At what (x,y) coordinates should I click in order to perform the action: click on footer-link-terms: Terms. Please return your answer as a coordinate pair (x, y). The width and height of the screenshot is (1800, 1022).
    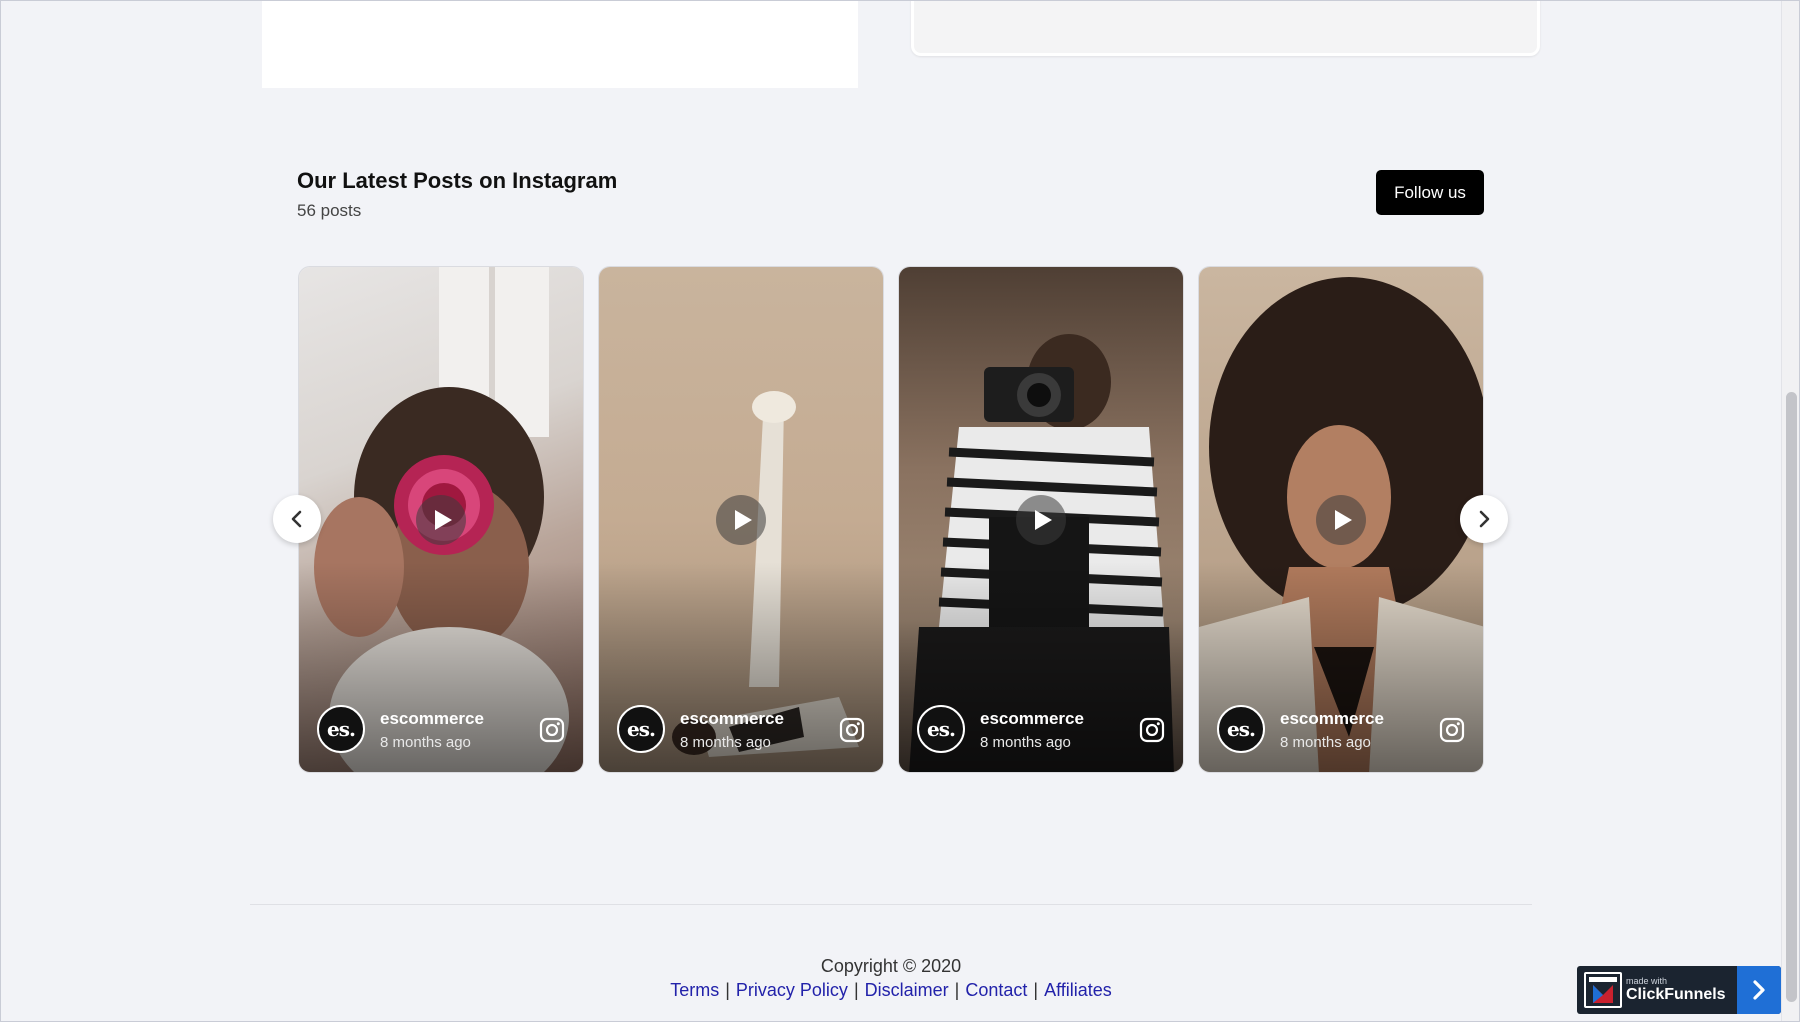
    Looking at the image, I should click on (694, 990).